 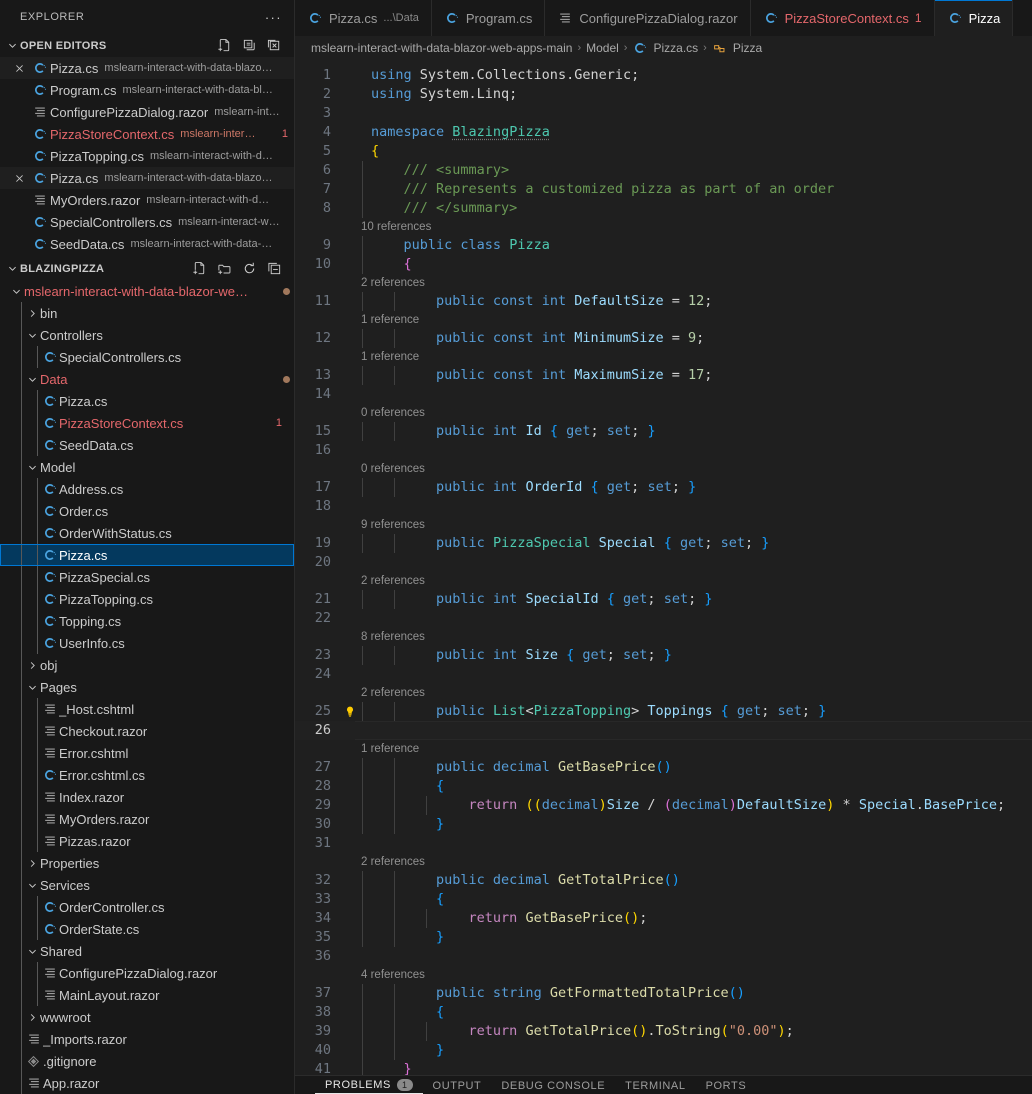 What do you see at coordinates (147, 1083) in the screenshot?
I see `tree-file: App.razor` at bounding box center [147, 1083].